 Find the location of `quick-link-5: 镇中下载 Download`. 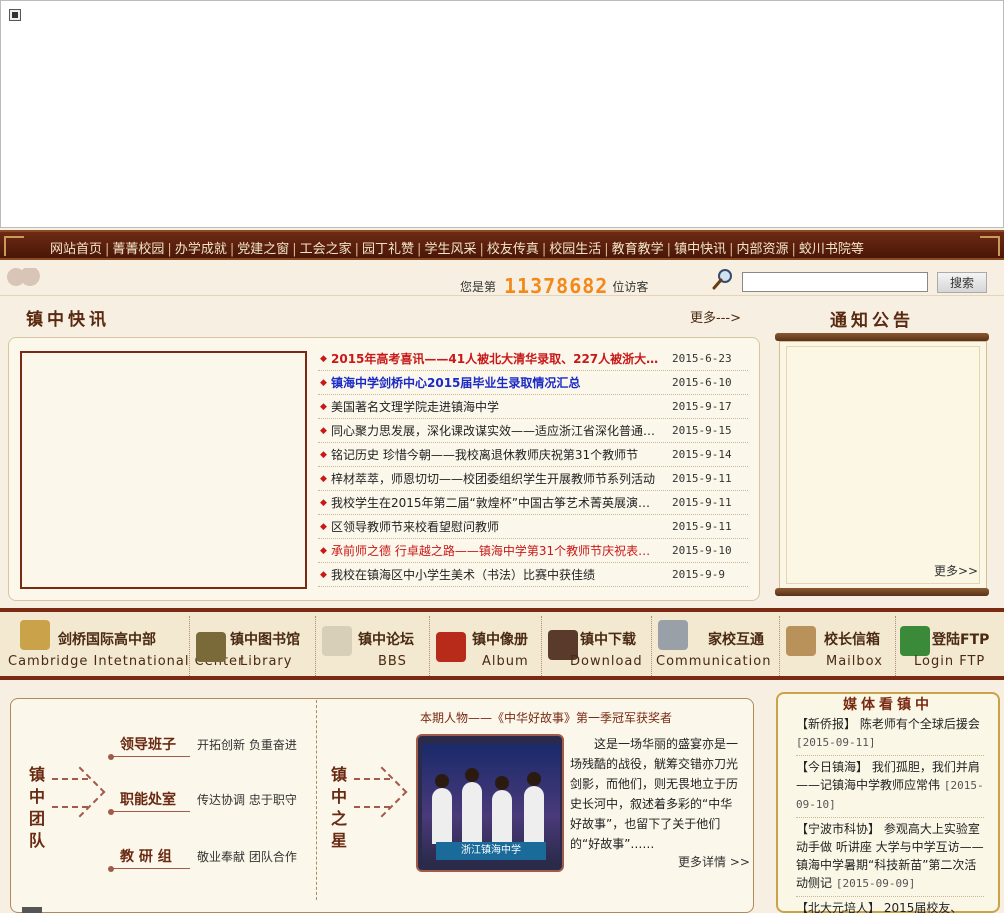

quick-link-5: 镇中下载 Download is located at coordinates (597, 646).